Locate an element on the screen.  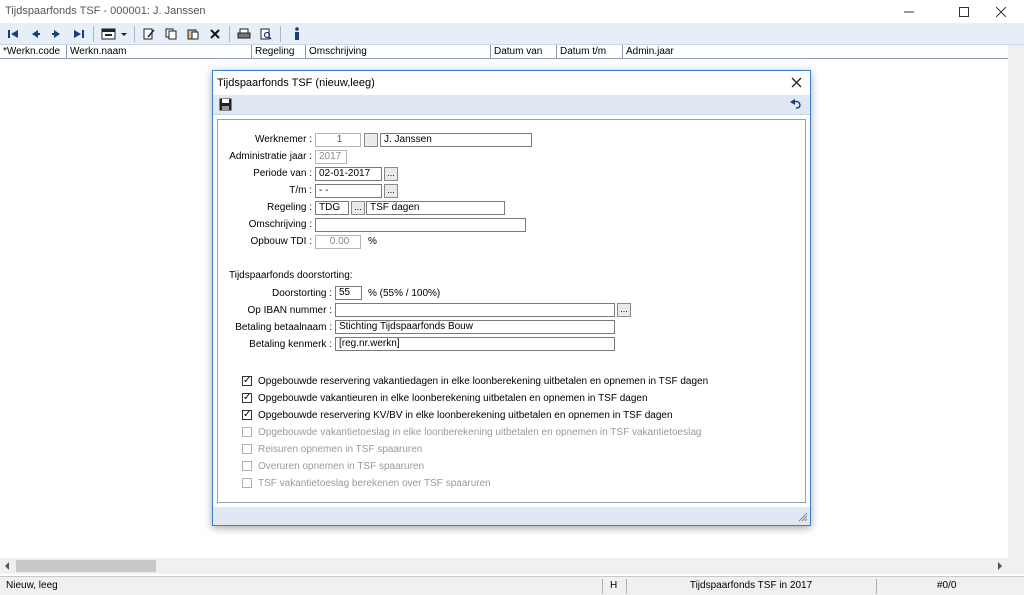
checkbox-reisuren is located at coordinates (247, 449).